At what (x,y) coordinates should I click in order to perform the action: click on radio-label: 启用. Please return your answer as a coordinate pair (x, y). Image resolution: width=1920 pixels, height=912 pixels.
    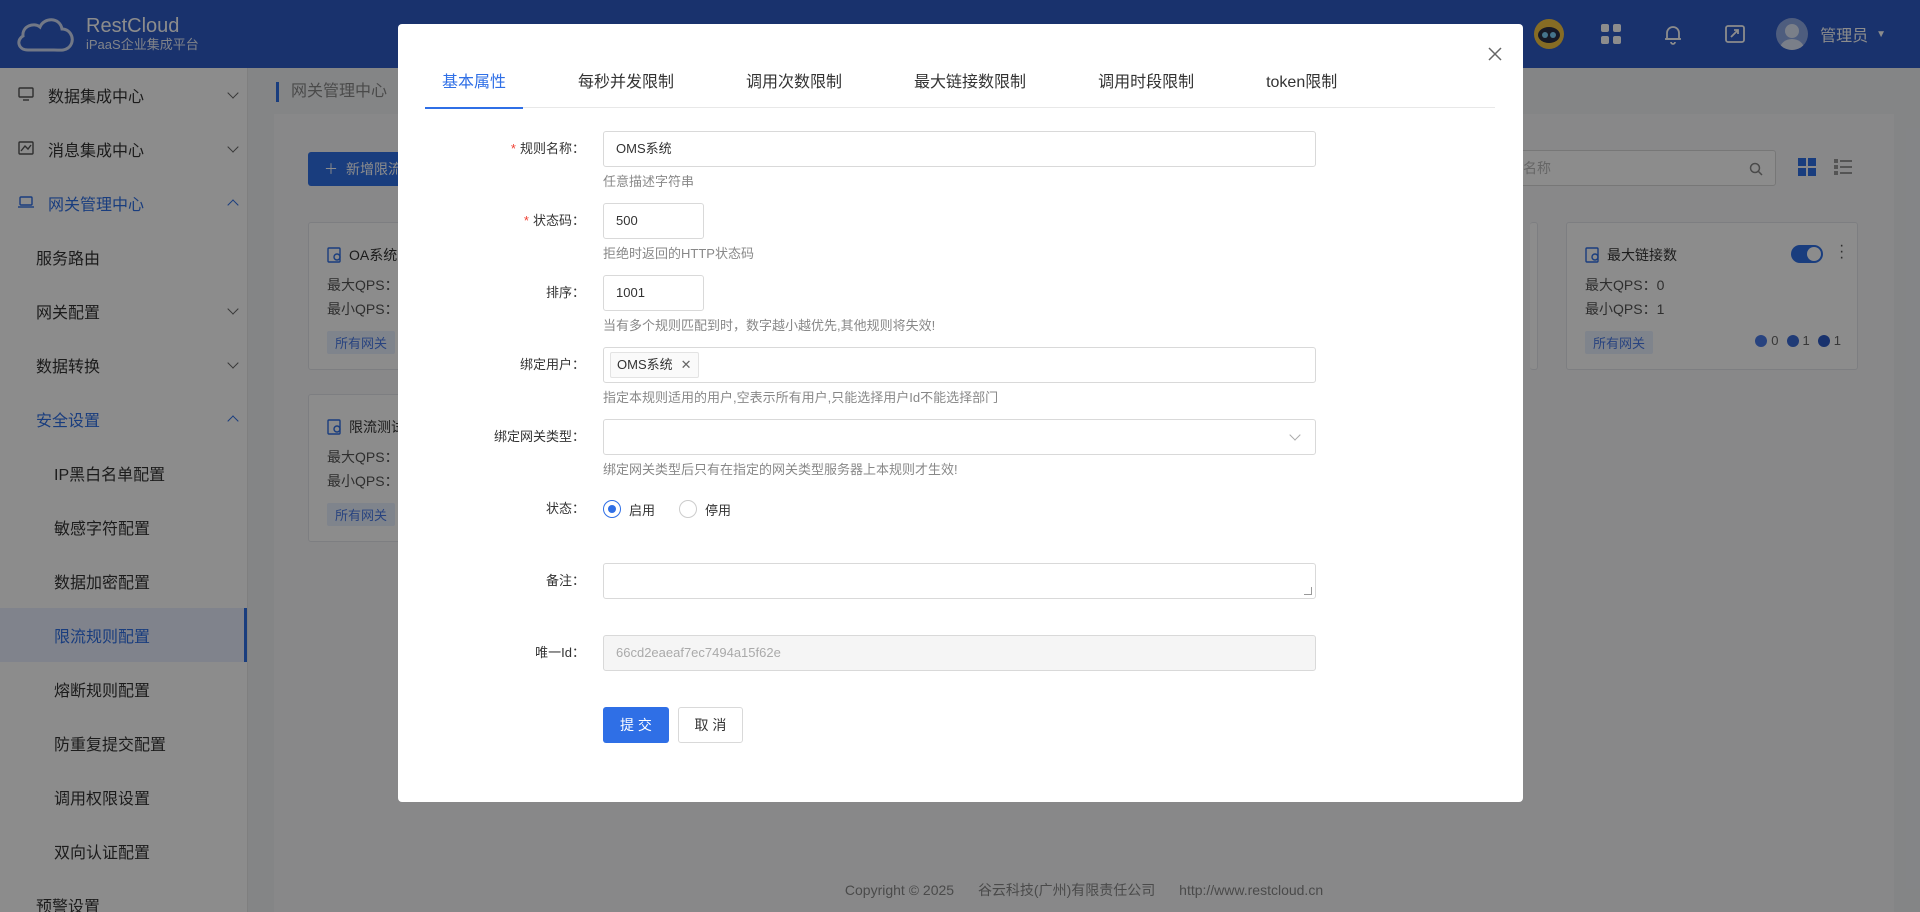
    Looking at the image, I should click on (642, 510).